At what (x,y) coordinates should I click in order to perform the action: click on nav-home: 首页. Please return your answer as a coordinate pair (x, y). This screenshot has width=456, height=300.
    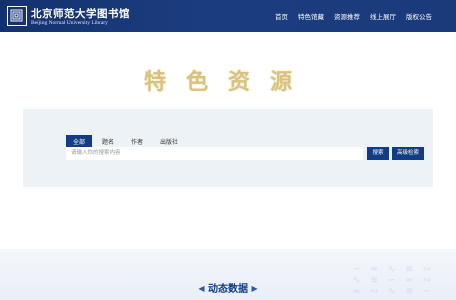
    Looking at the image, I should click on (281, 16).